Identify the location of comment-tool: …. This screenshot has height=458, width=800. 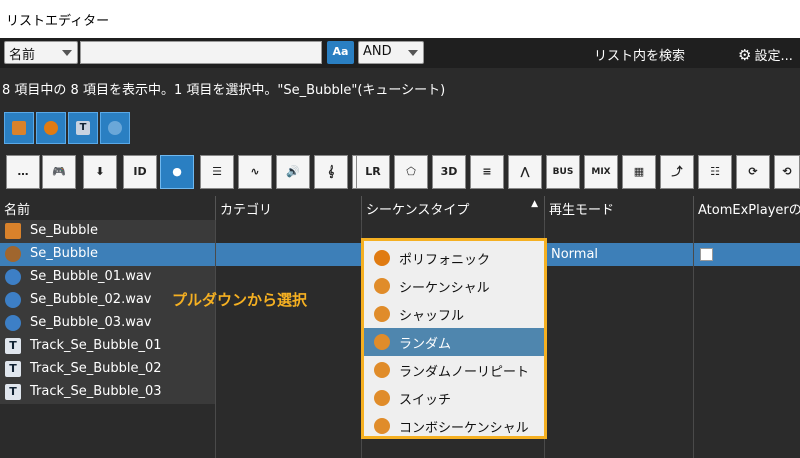
(23, 172).